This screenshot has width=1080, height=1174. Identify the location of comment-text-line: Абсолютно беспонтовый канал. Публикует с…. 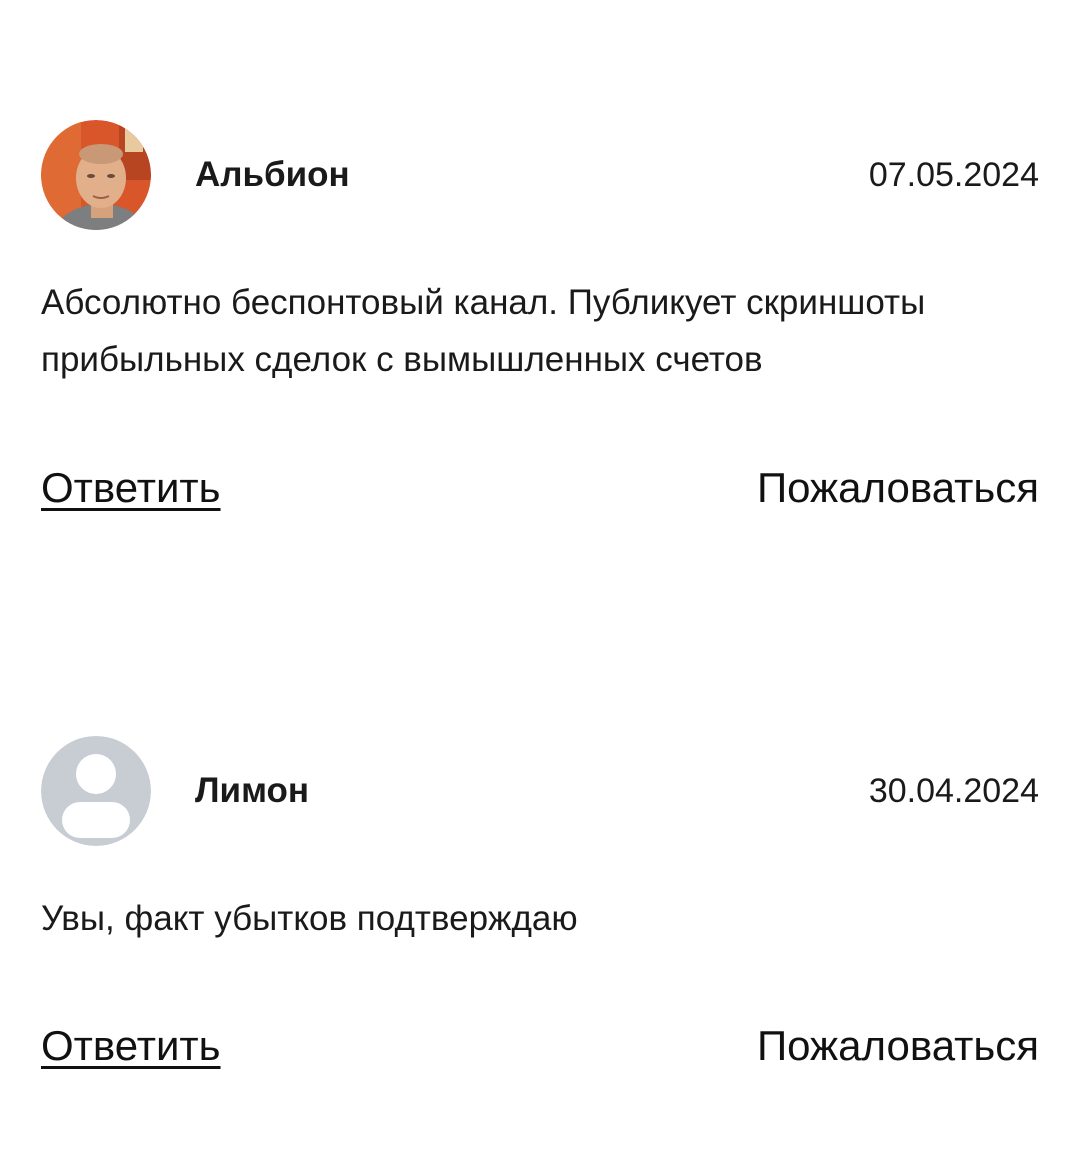
(483, 302).